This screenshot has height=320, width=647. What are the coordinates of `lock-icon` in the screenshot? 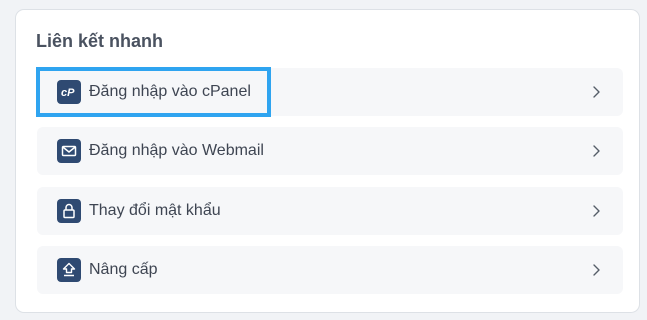 It's located at (69, 211).